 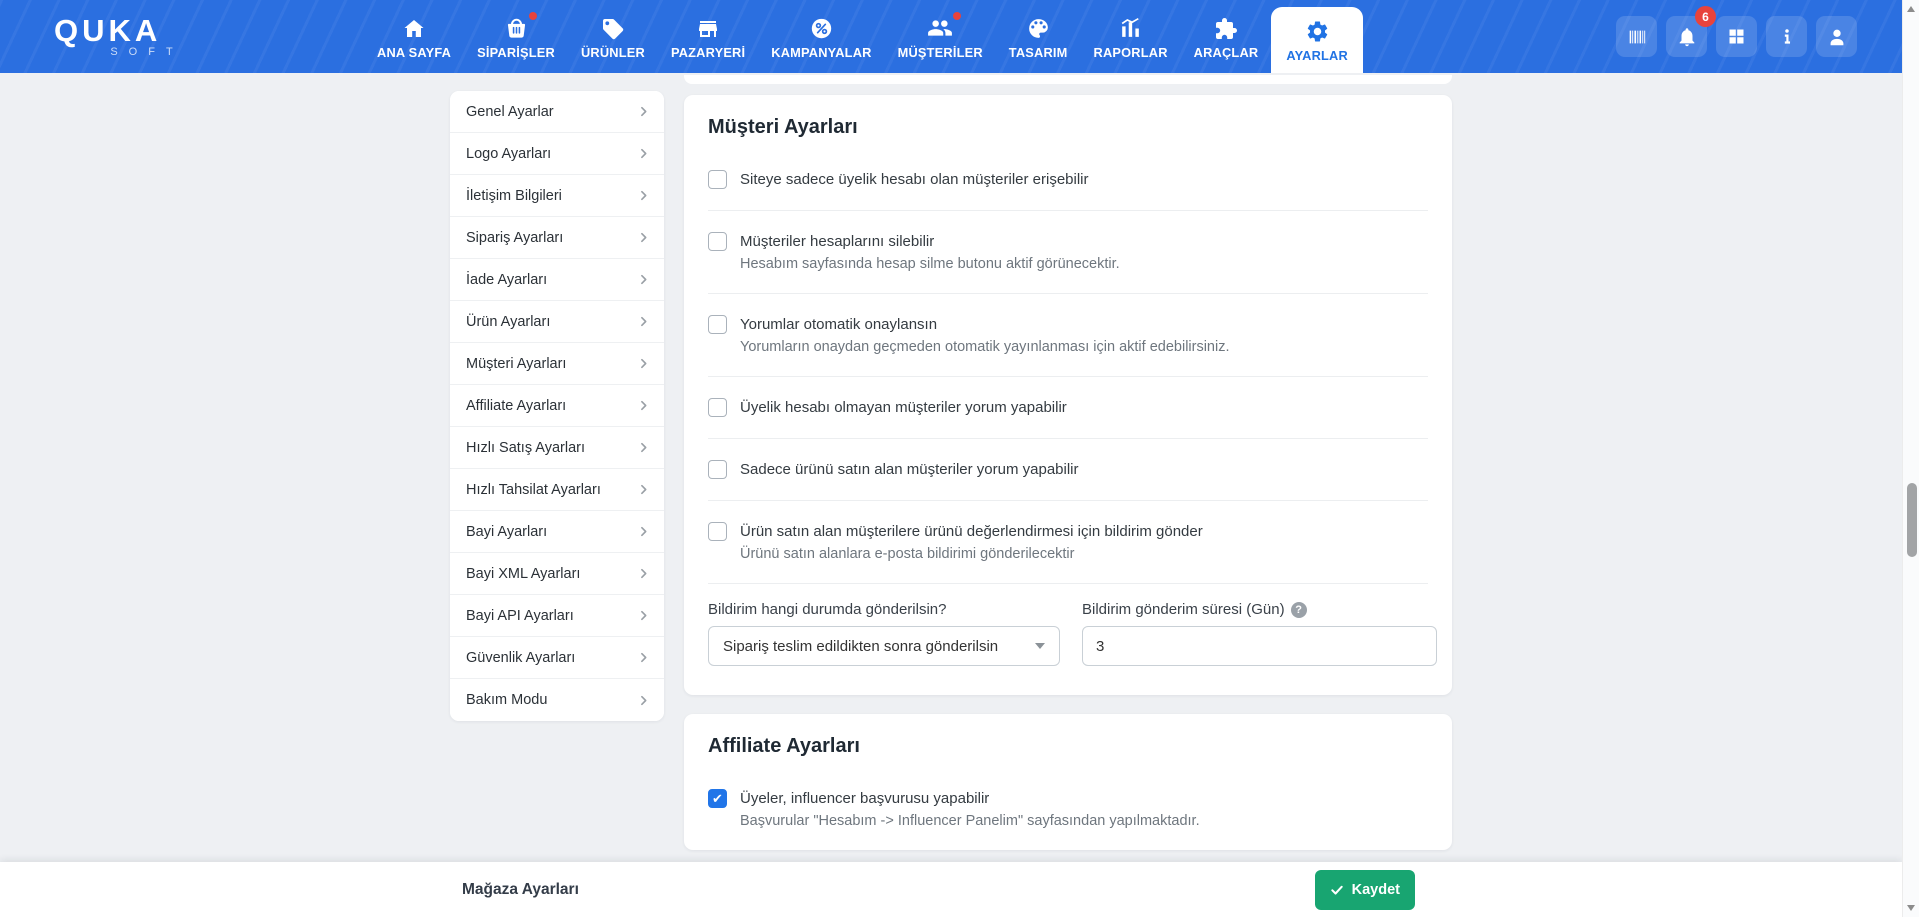 What do you see at coordinates (516, 36) in the screenshot?
I see `nav-item-siparisler: SİPARİŞLER` at bounding box center [516, 36].